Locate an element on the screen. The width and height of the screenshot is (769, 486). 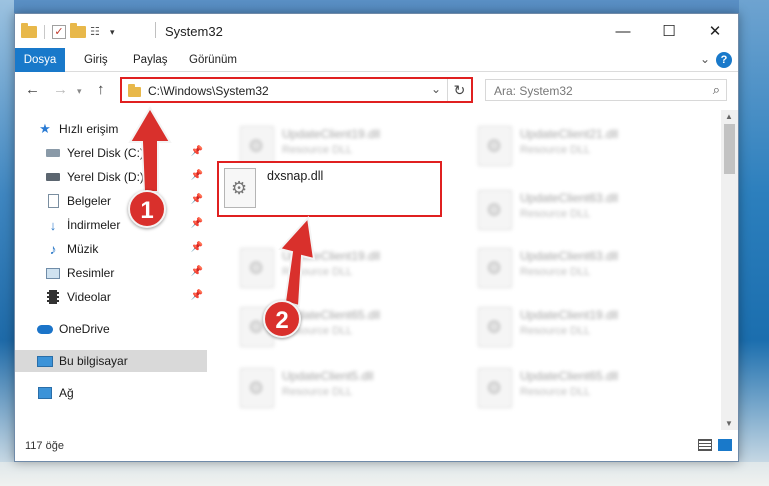
document-icon is located at coordinates (53, 201).